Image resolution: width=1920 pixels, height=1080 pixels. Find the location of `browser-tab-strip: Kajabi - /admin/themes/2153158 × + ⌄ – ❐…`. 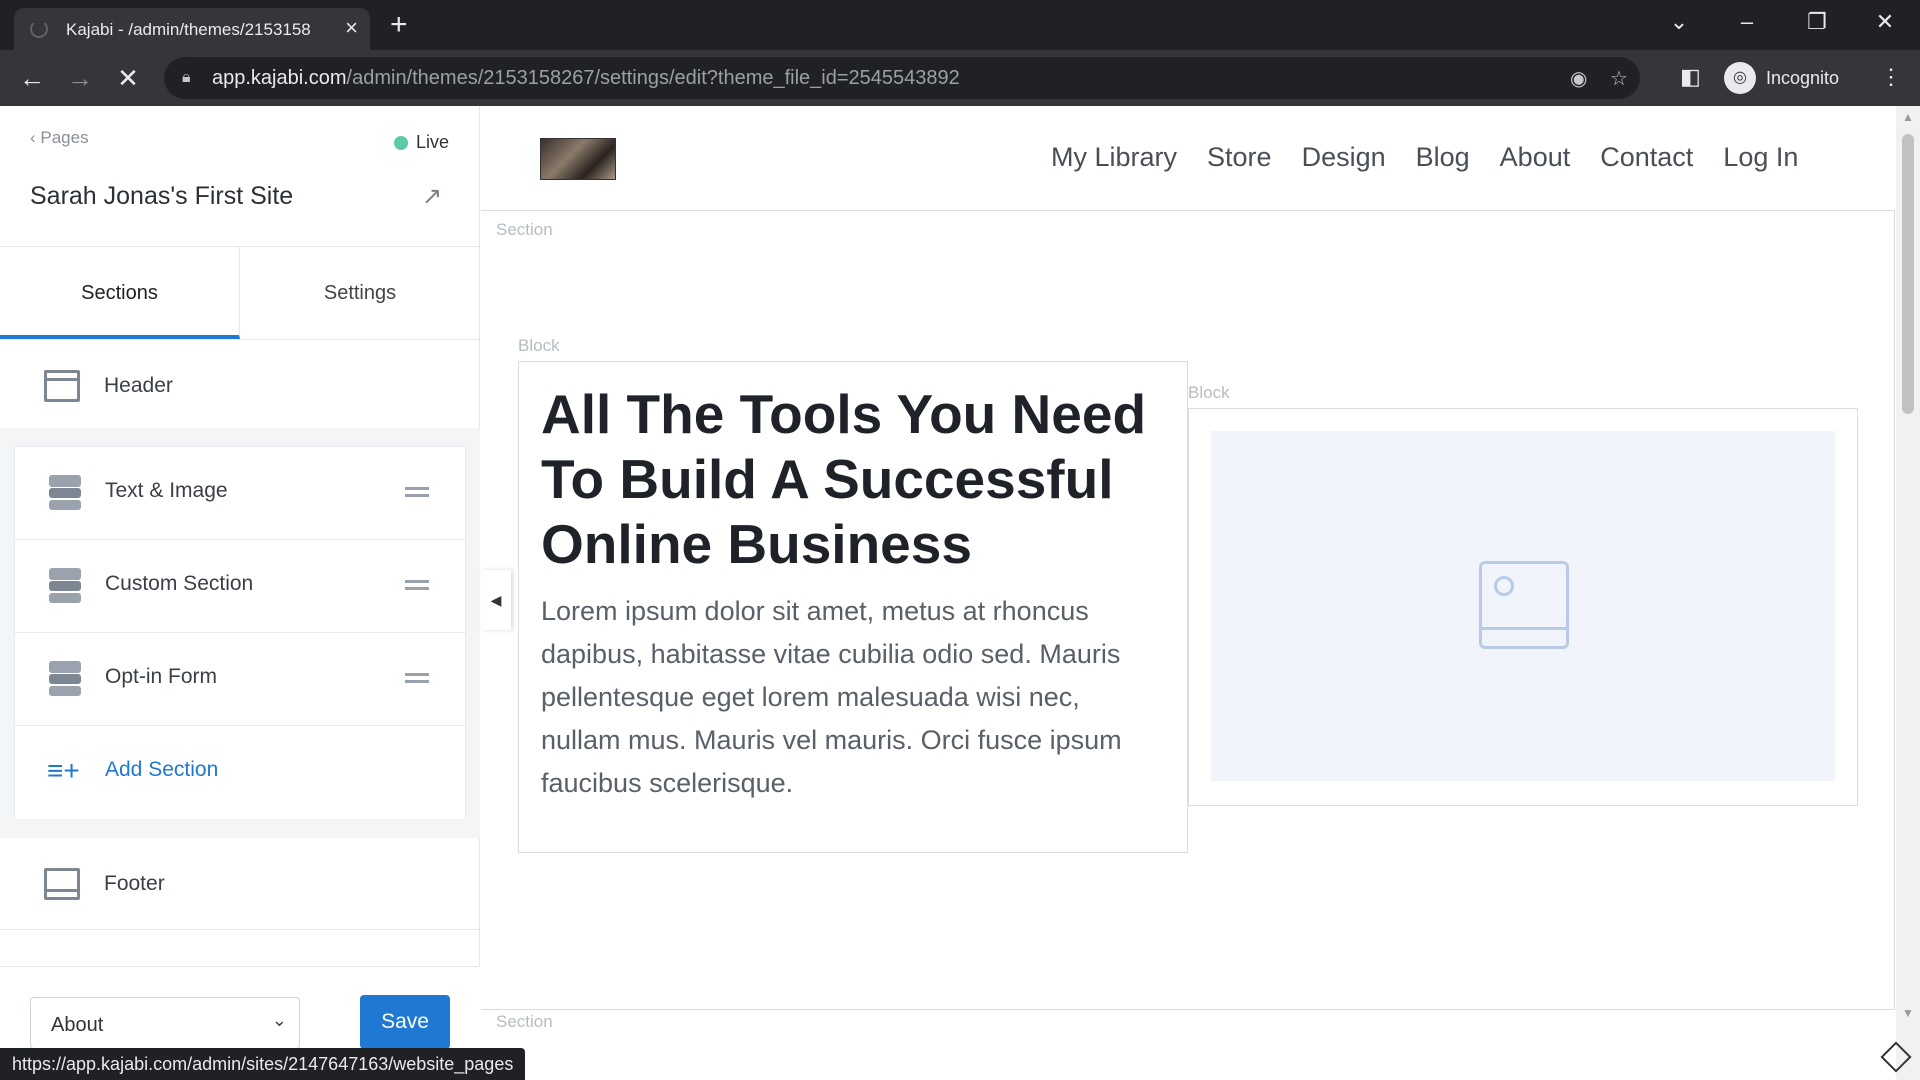

browser-tab-strip: Kajabi - /admin/themes/2153158 × + ⌄ – ❐… is located at coordinates (960, 25).